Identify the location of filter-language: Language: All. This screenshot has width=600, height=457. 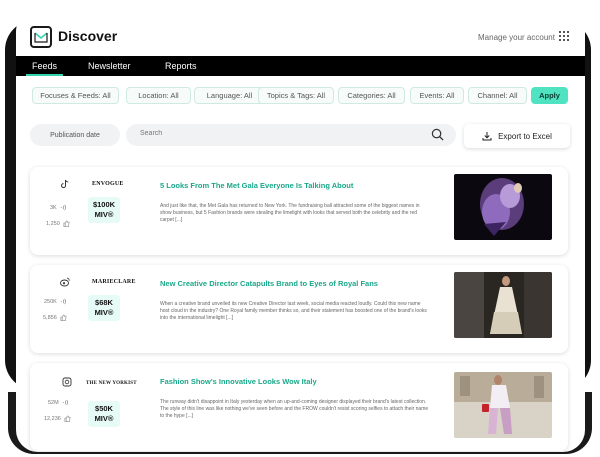
(229, 95).